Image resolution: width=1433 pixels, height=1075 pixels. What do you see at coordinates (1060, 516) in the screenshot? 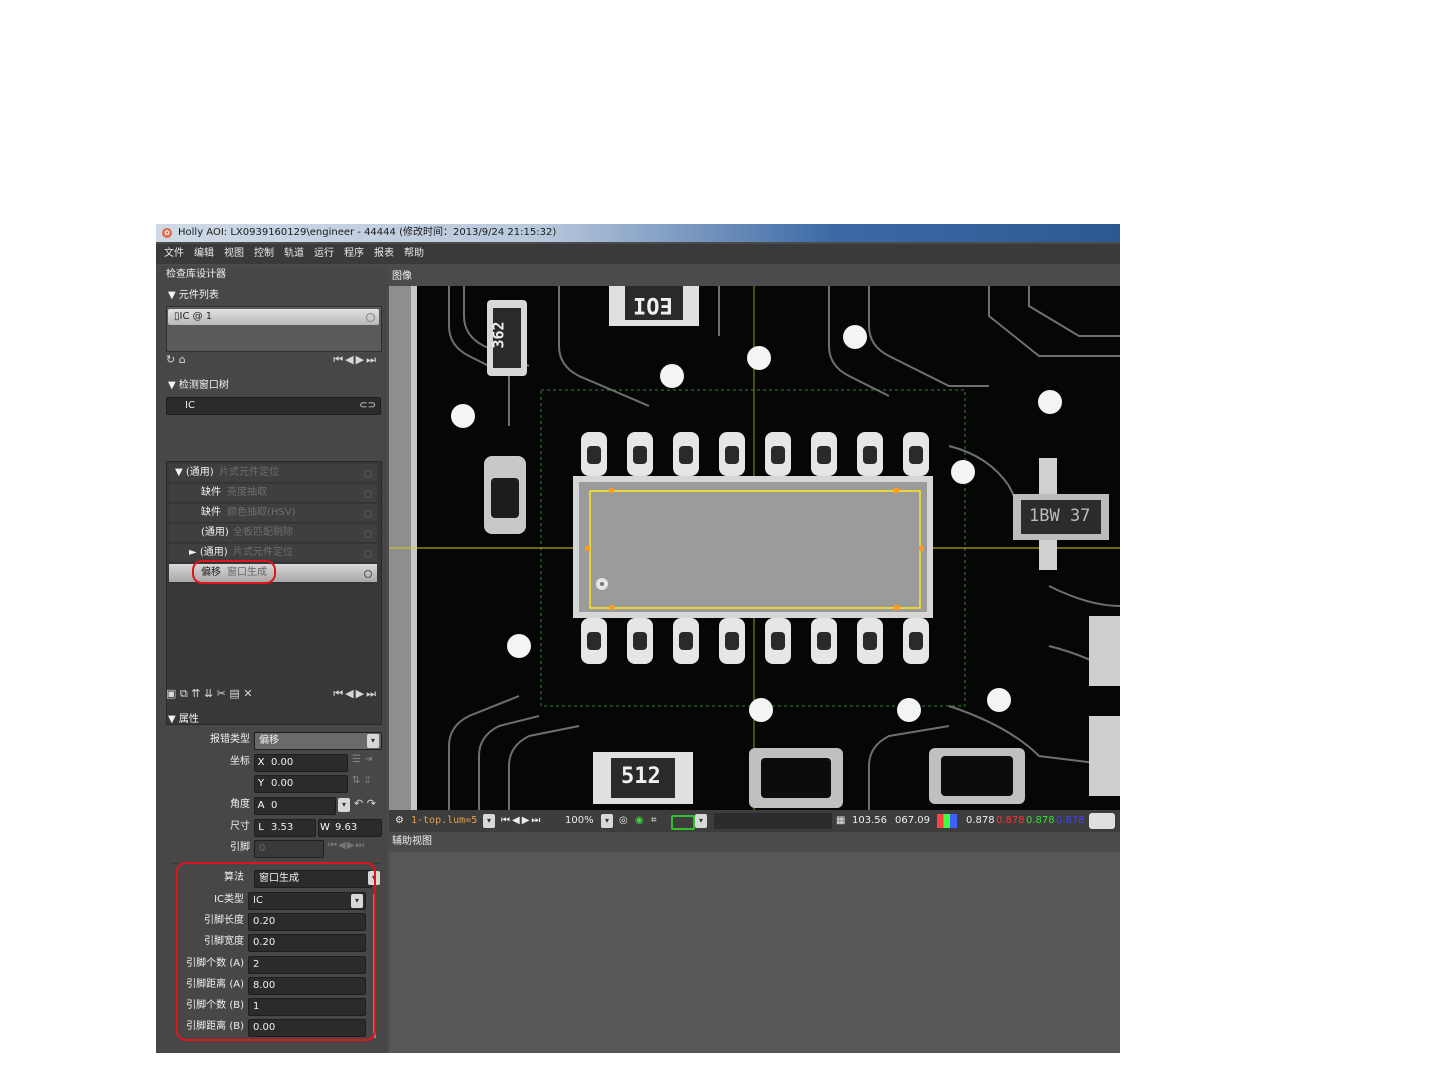
I see `component-label-right: 1BW 37` at bounding box center [1060, 516].